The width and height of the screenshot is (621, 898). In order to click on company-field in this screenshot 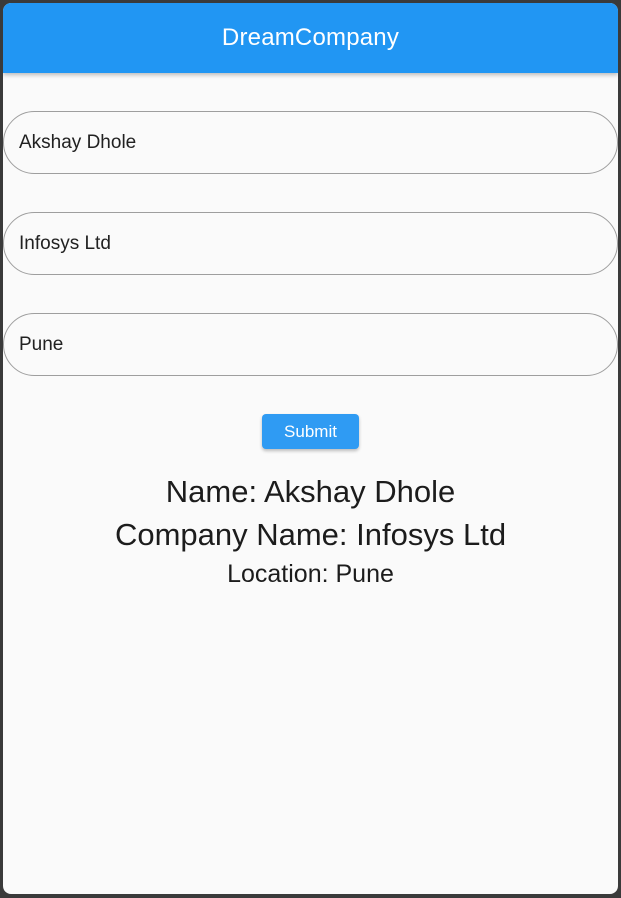, I will do `click(310, 243)`.